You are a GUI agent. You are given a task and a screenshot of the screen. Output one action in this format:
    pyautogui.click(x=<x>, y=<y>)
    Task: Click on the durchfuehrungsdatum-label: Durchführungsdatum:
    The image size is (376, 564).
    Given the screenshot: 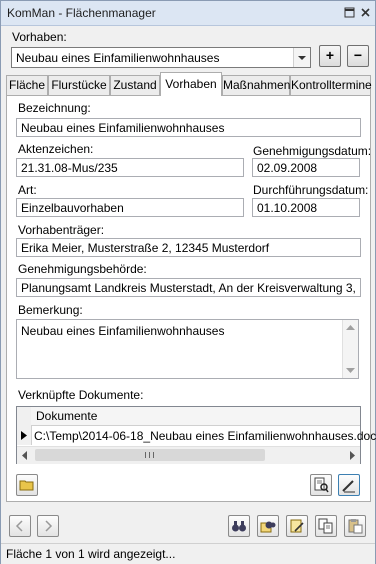 What is the action you would take?
    pyautogui.click(x=311, y=190)
    